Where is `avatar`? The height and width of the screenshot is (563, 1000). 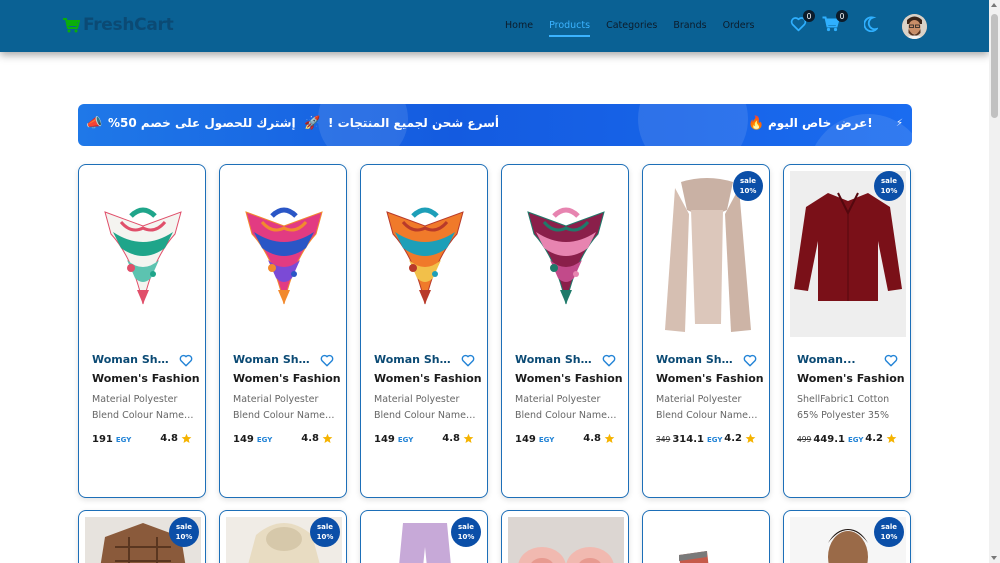
avatar is located at coordinates (914, 26).